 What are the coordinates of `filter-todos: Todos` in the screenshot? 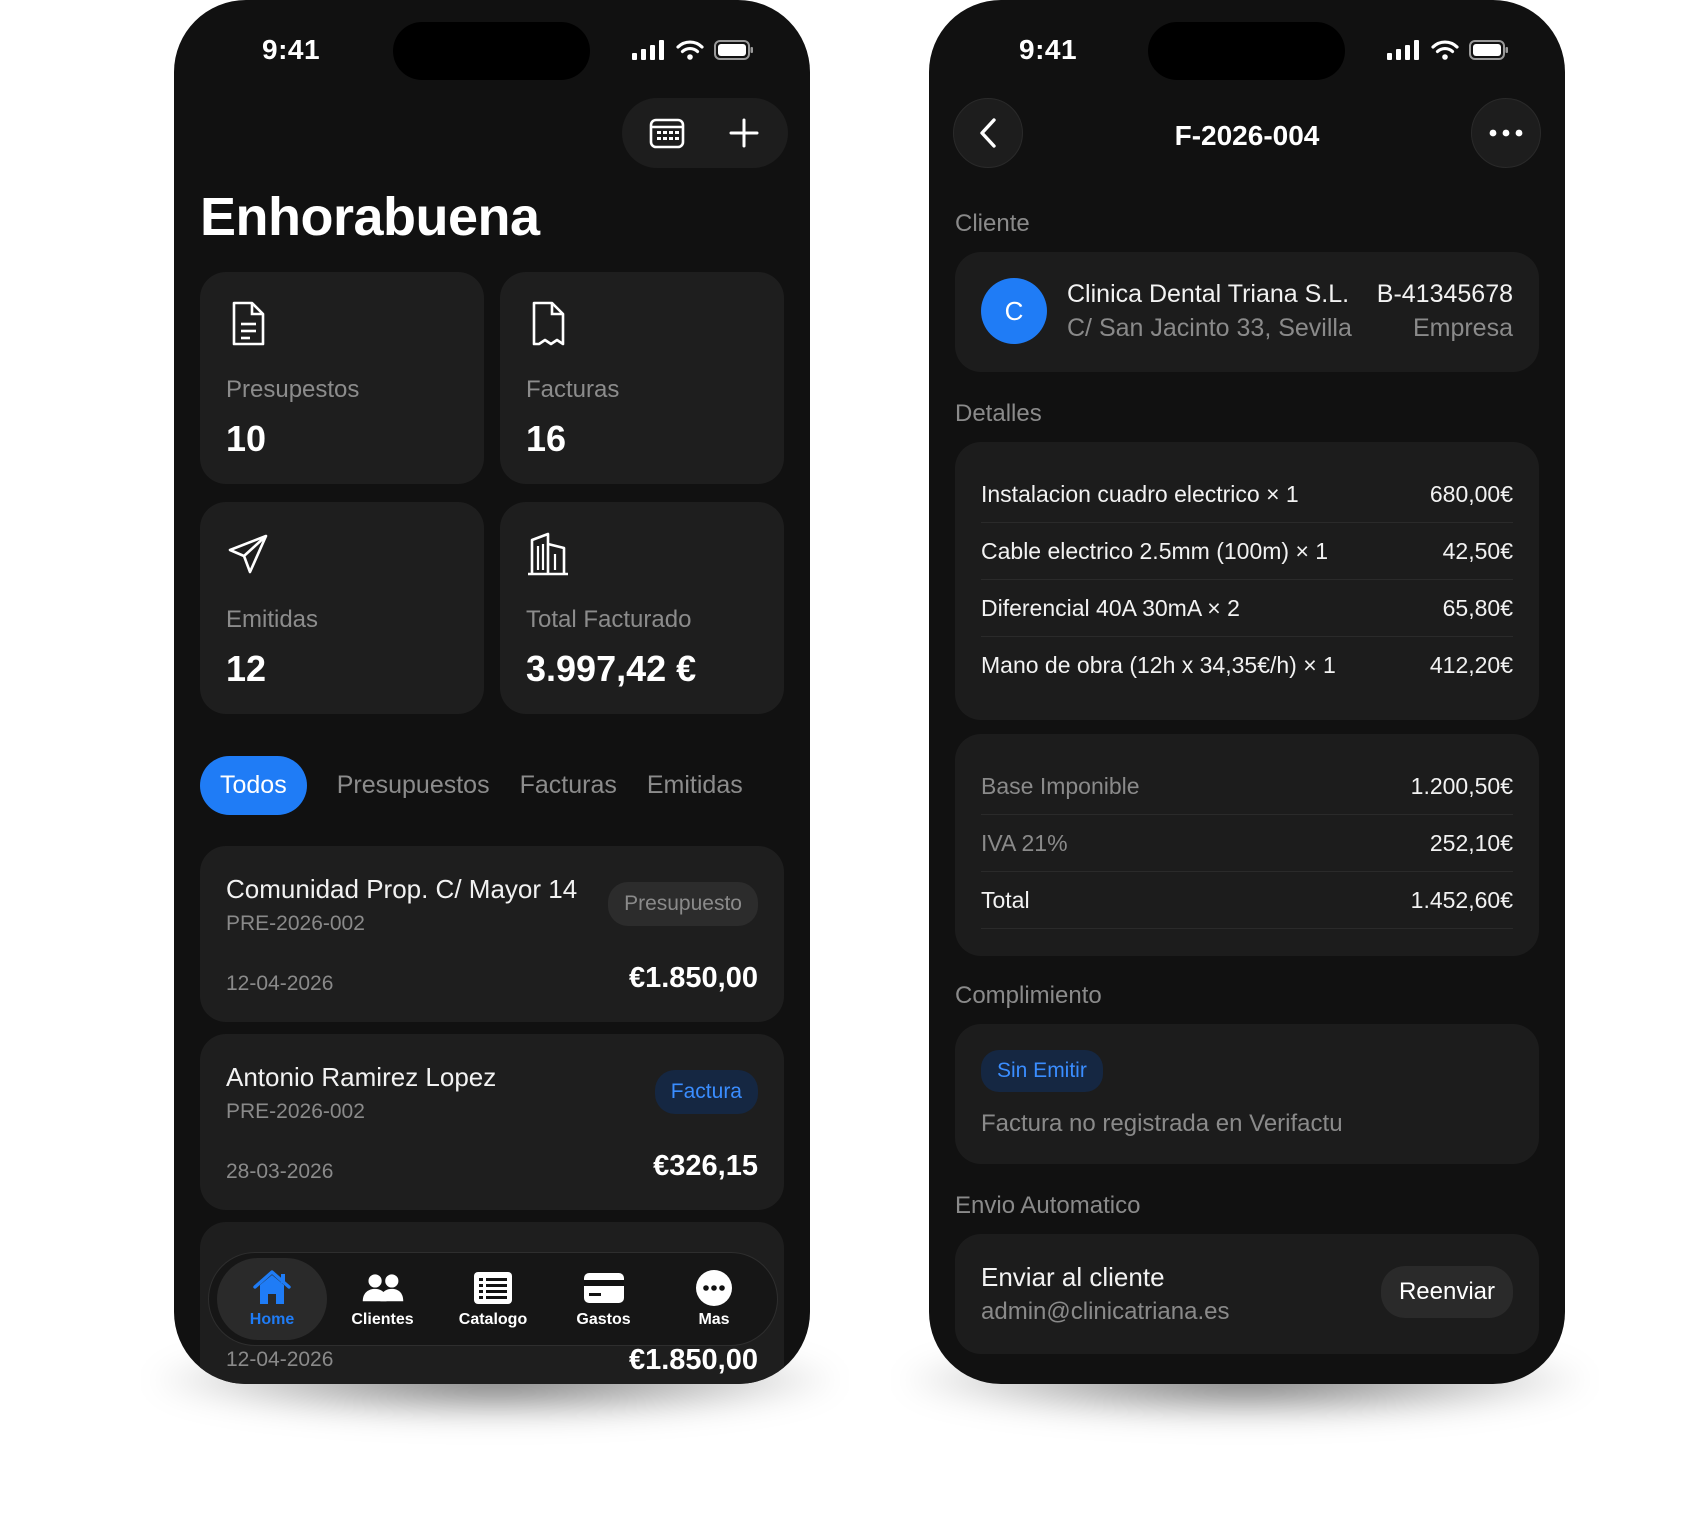 It's located at (253, 785).